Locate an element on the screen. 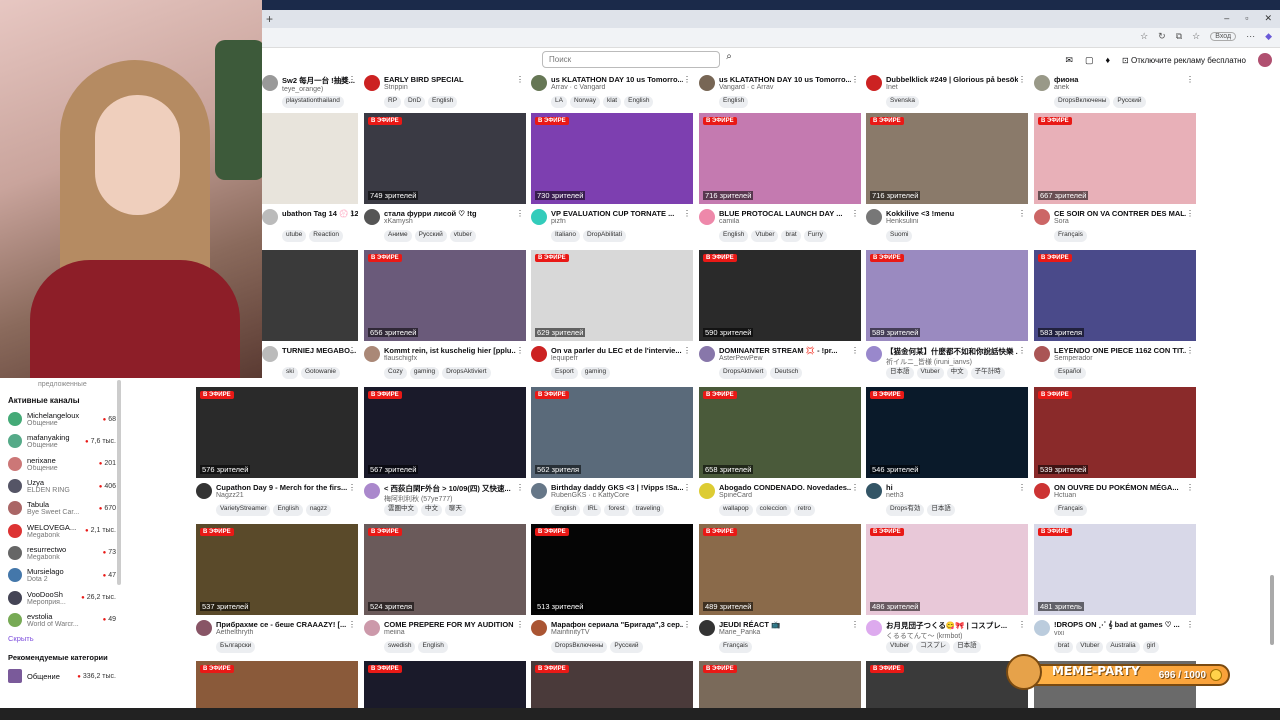 The image size is (1280, 720). stream-thumbnail: В ЭФИРЕ 730 зрителей is located at coordinates (612, 158).